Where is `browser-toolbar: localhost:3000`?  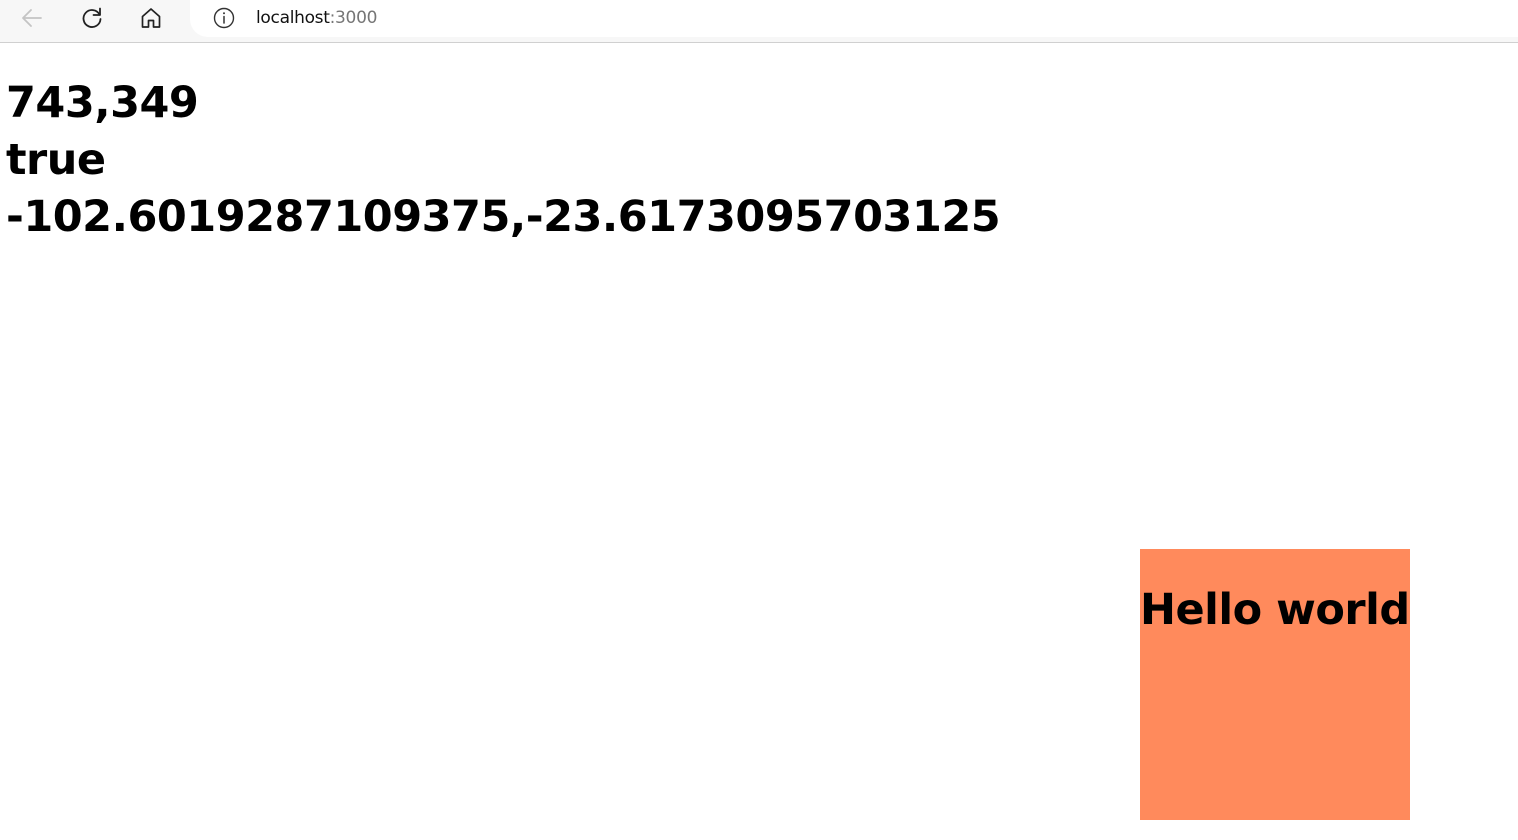 browser-toolbar: localhost:3000 is located at coordinates (759, 21).